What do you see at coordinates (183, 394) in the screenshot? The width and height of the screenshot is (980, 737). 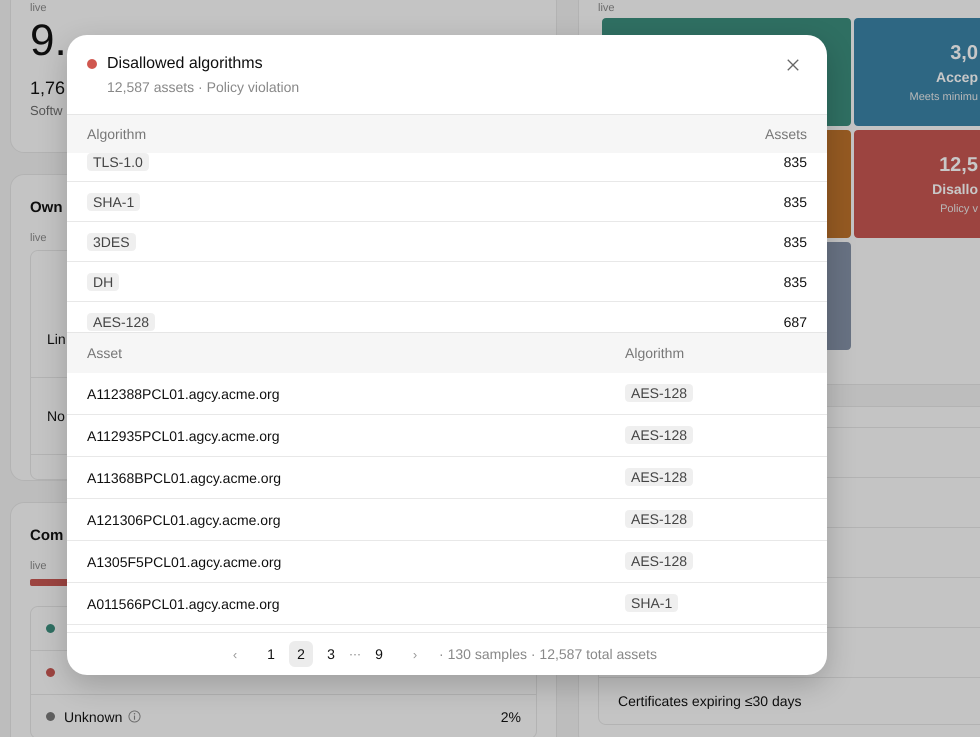 I see `table-cell-text: A112388PCL01.agcy.acme.org` at bounding box center [183, 394].